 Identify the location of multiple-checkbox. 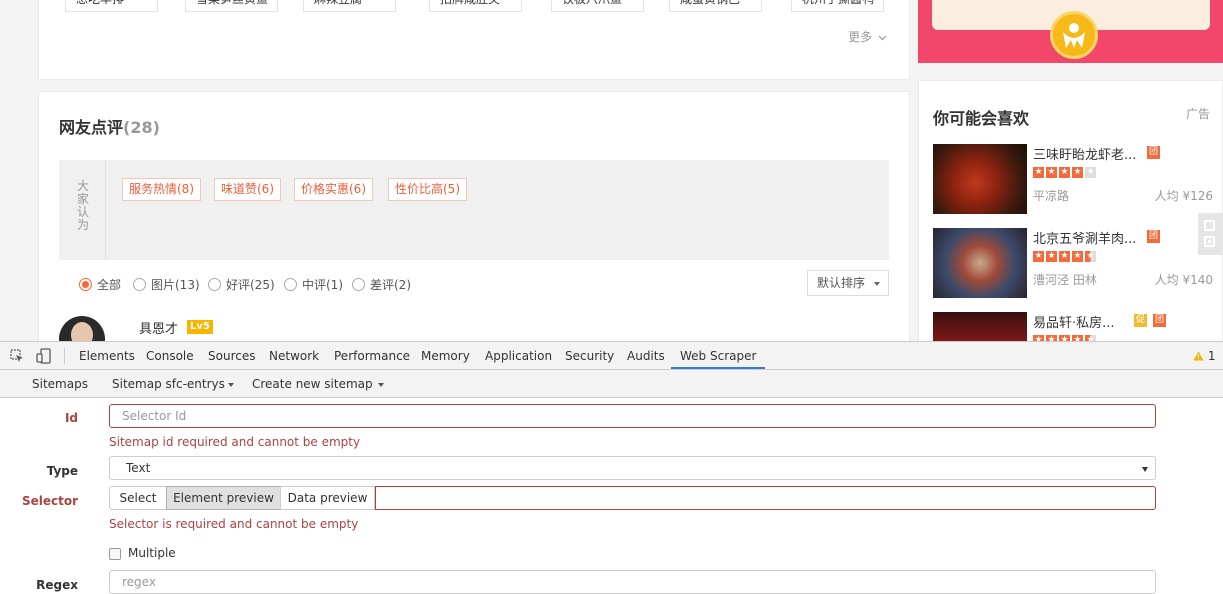
(115, 554).